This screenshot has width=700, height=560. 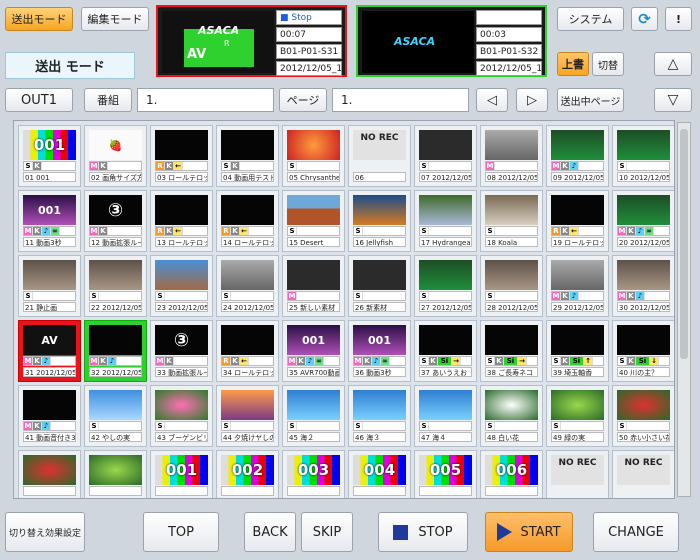 What do you see at coordinates (181, 221) in the screenshot?
I see `clip-cell: R K ← 13 ロールテロッ` at bounding box center [181, 221].